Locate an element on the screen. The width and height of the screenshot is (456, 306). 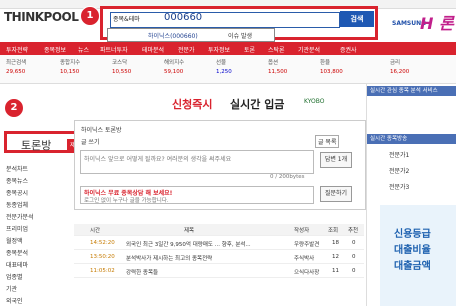
banner-brand: KYOBO is located at coordinates (314, 101).